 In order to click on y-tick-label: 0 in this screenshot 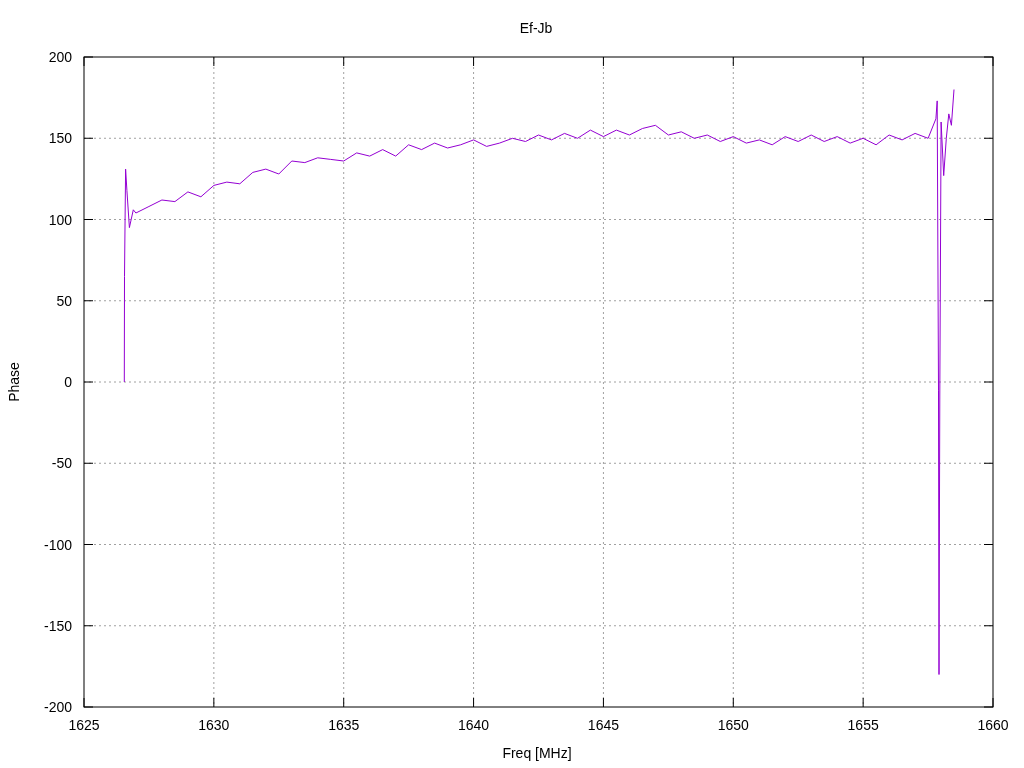, I will do `click(68, 382)`.